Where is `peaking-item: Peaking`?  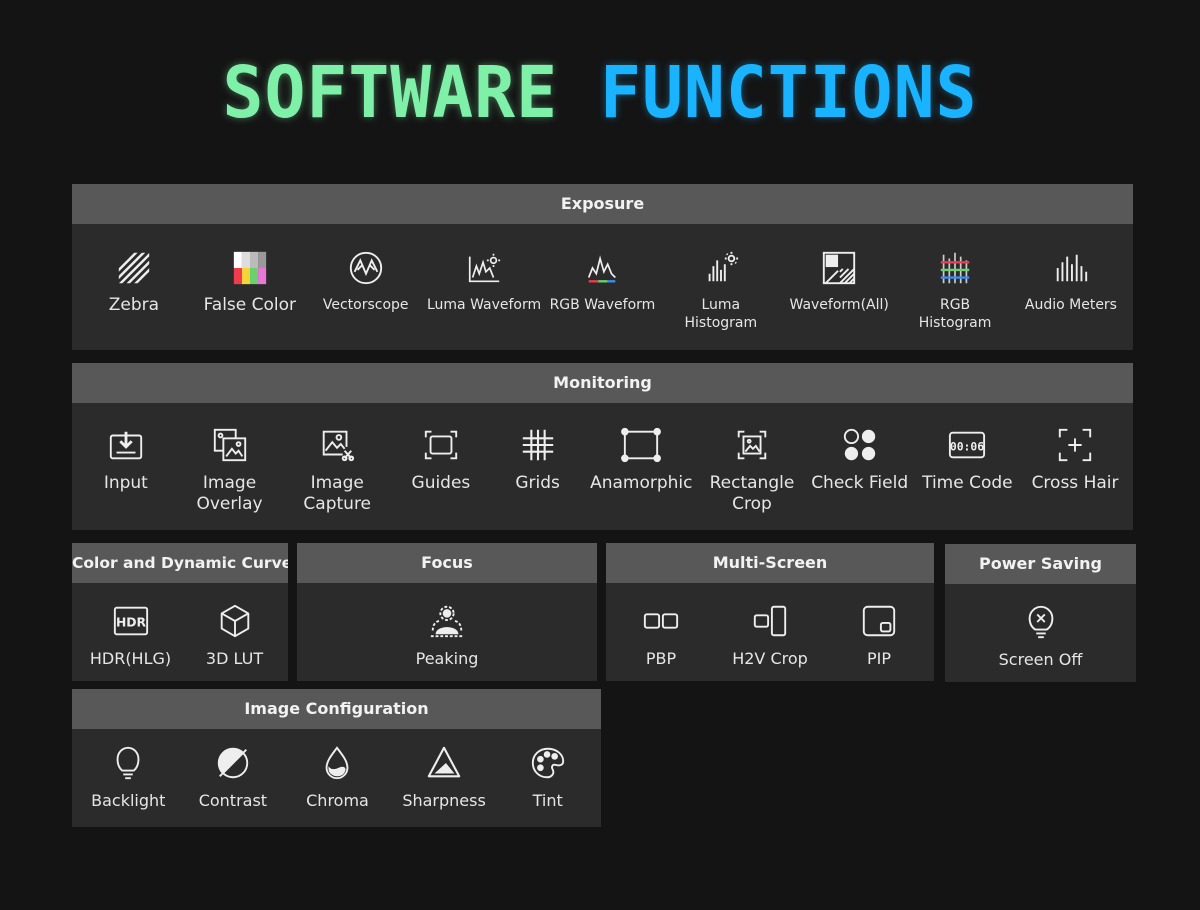
peaking-item: Peaking is located at coordinates (447, 635).